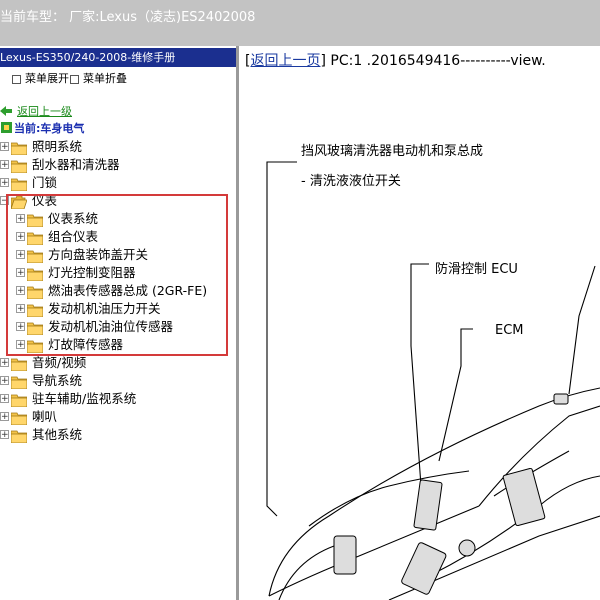  What do you see at coordinates (57, 434) in the screenshot?
I see `tree-item-label: 其他系统` at bounding box center [57, 434].